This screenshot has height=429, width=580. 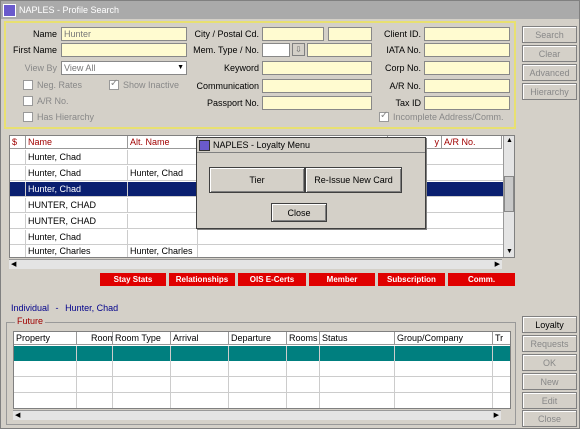 What do you see at coordinates (403, 50) in the screenshot?
I see `iata-label: IATA No.` at bounding box center [403, 50].